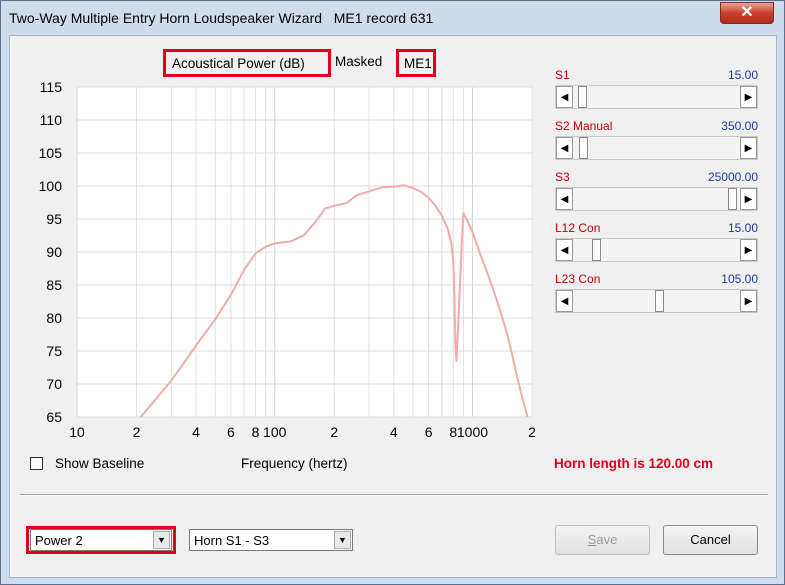 The height and width of the screenshot is (585, 785). Describe the element at coordinates (232, 540) in the screenshot. I see `horn-select-value: Horn S1 - S3` at that location.